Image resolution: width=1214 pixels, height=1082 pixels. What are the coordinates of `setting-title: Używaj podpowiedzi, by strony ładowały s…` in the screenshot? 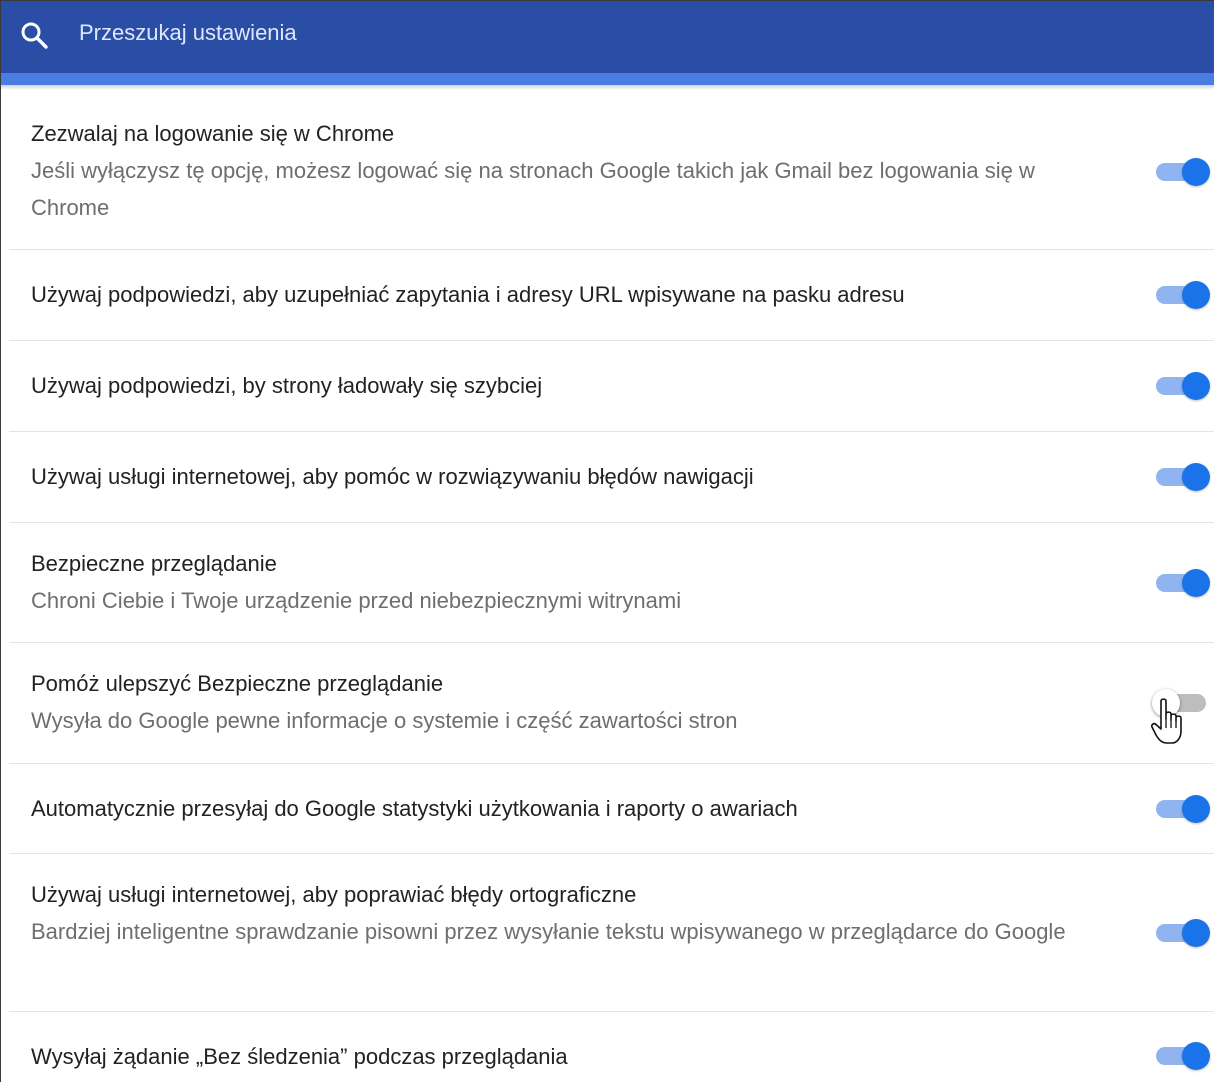 It's located at (287, 385).